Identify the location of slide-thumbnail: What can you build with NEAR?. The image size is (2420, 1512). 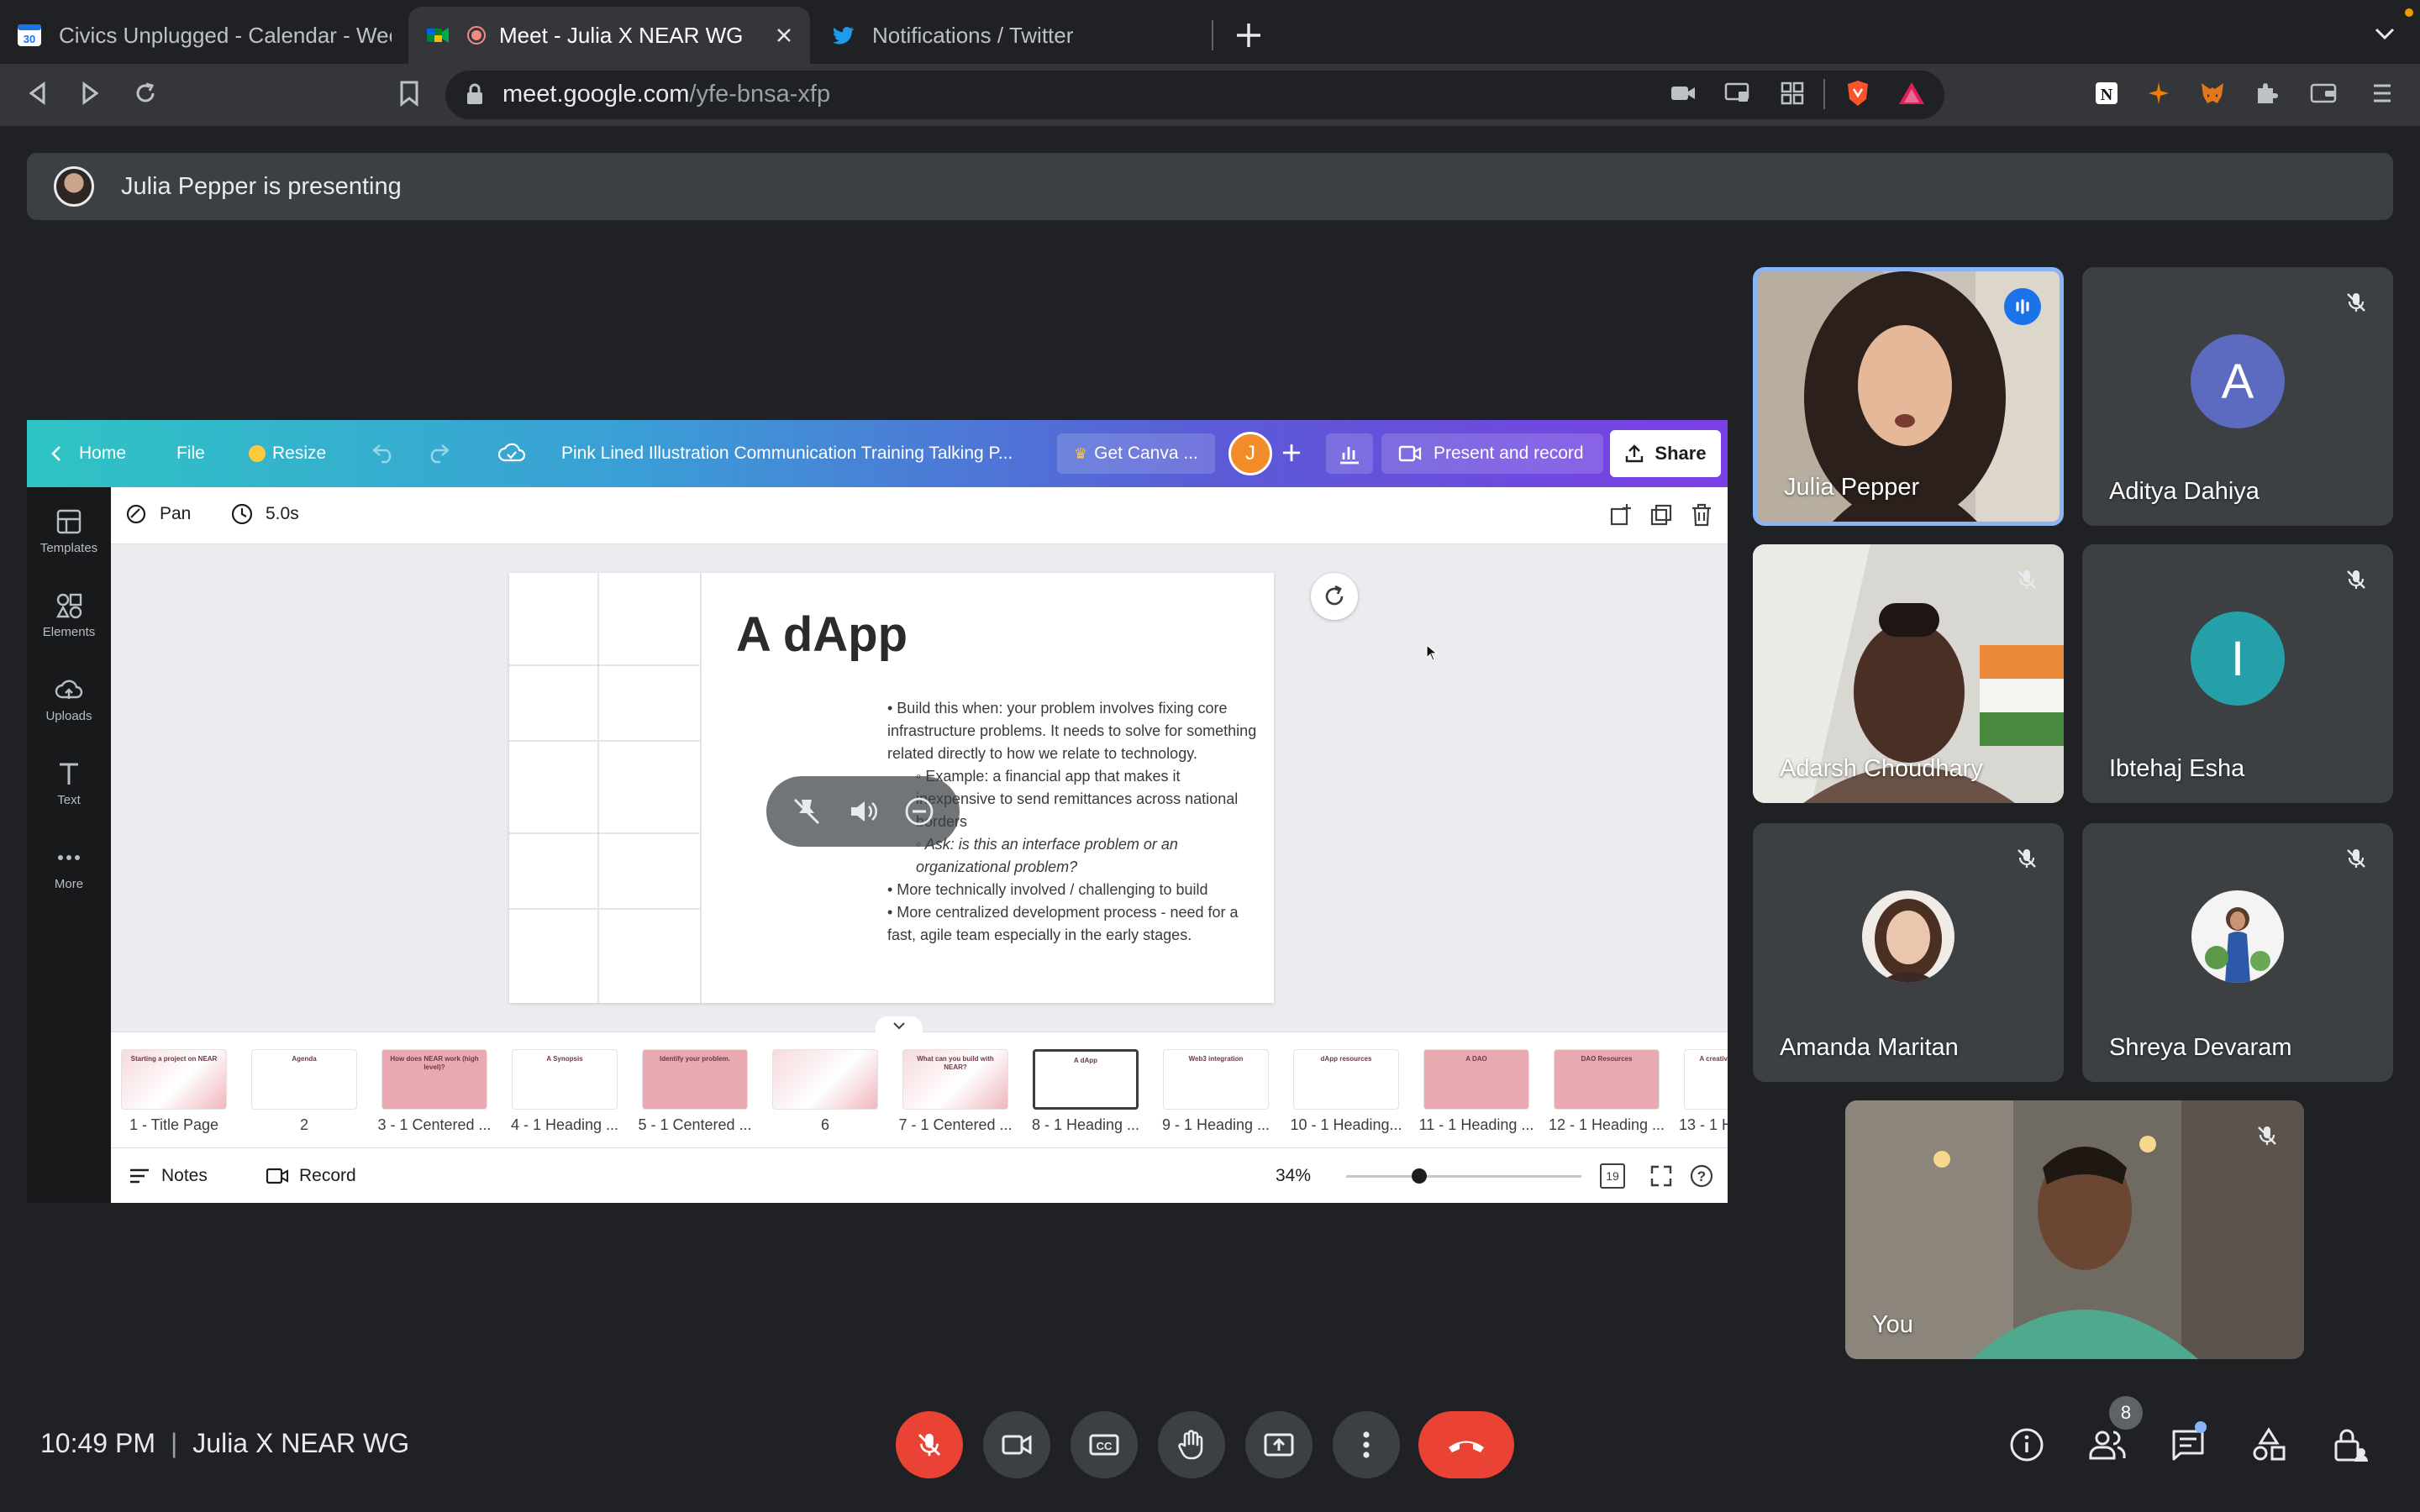
(955, 1079).